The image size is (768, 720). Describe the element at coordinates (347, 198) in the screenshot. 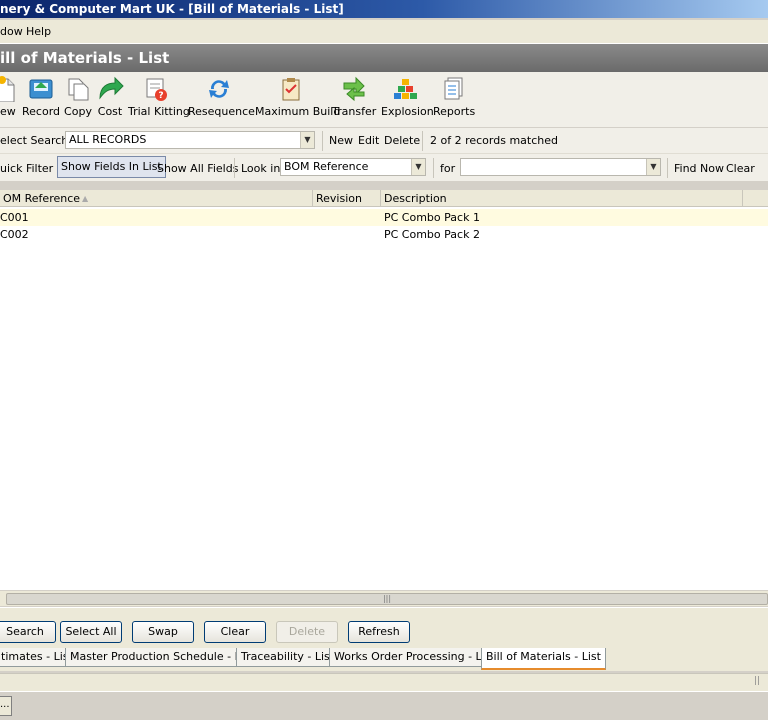

I see `column-revision: Revision` at that location.